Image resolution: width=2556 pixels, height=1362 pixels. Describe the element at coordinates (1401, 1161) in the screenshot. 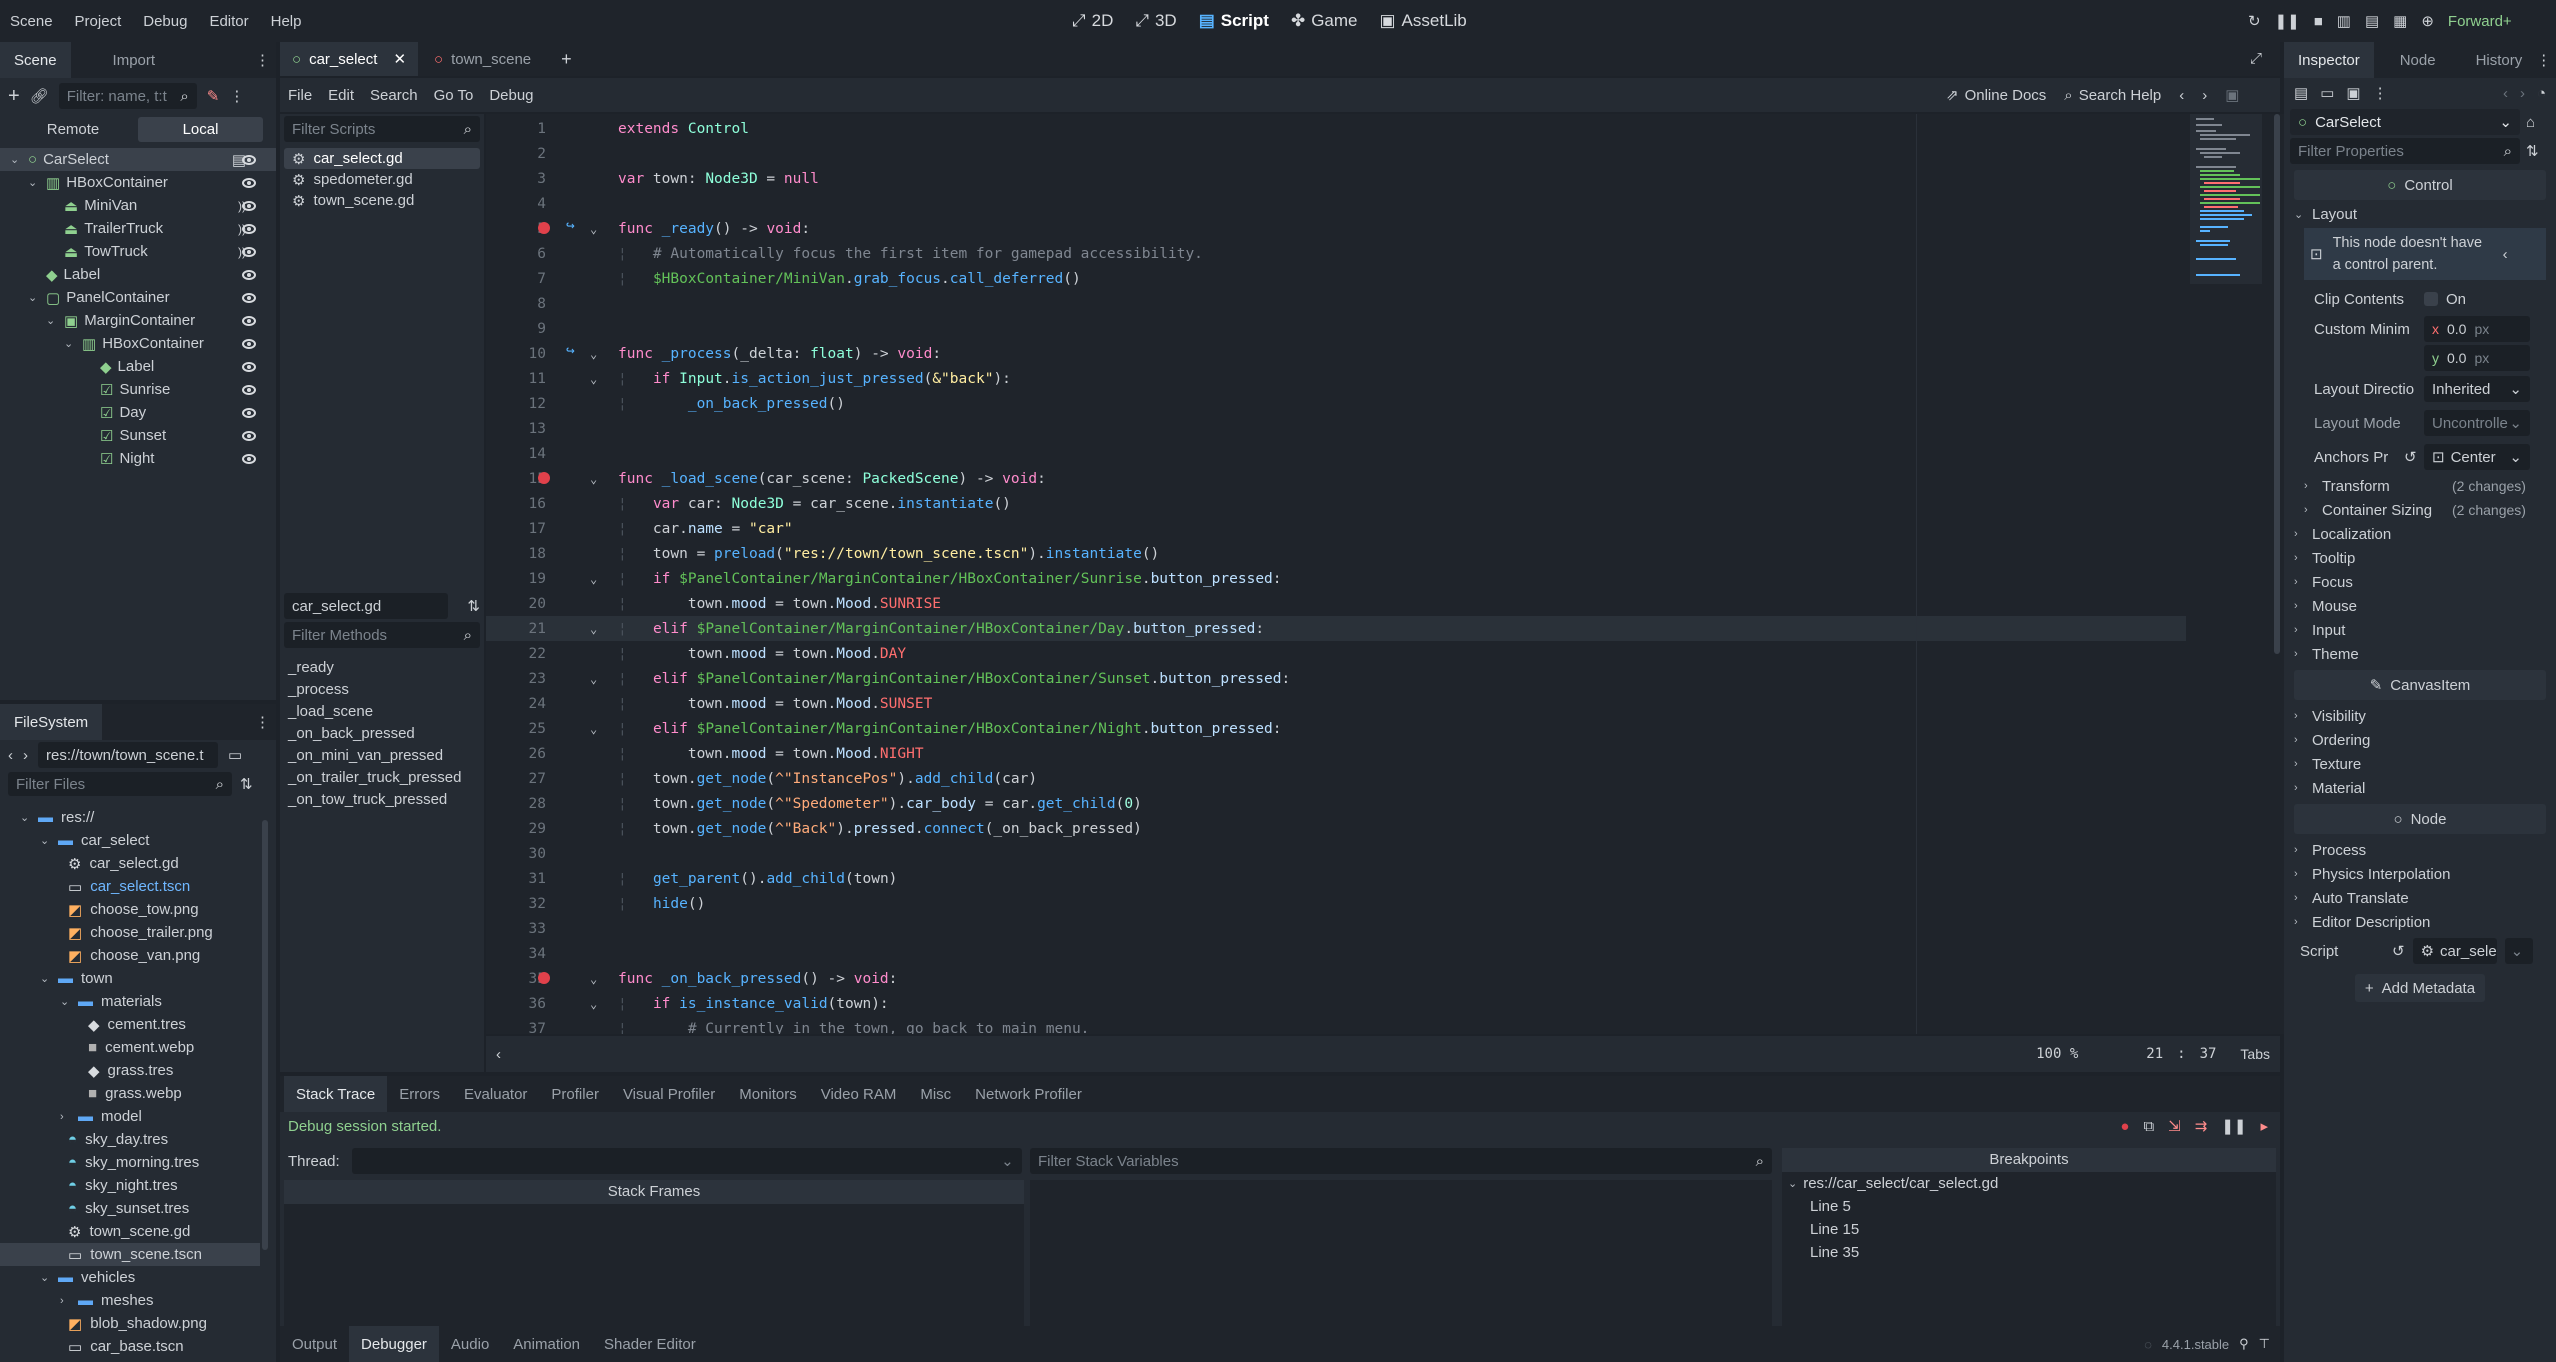

I see `stack-variables-filter: Filter Stack Variables ⌕` at that location.